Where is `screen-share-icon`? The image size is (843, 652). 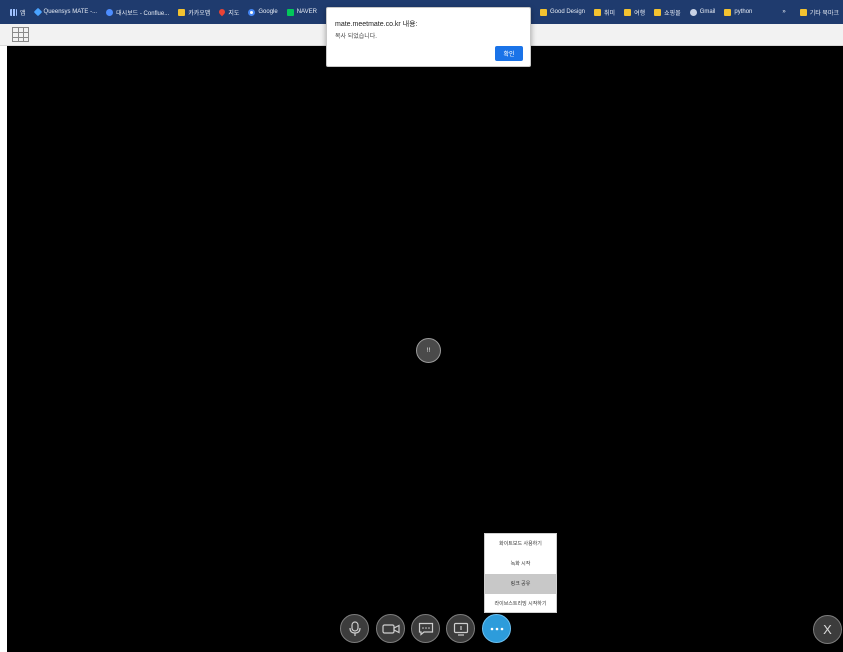 screen-share-icon is located at coordinates (460, 629).